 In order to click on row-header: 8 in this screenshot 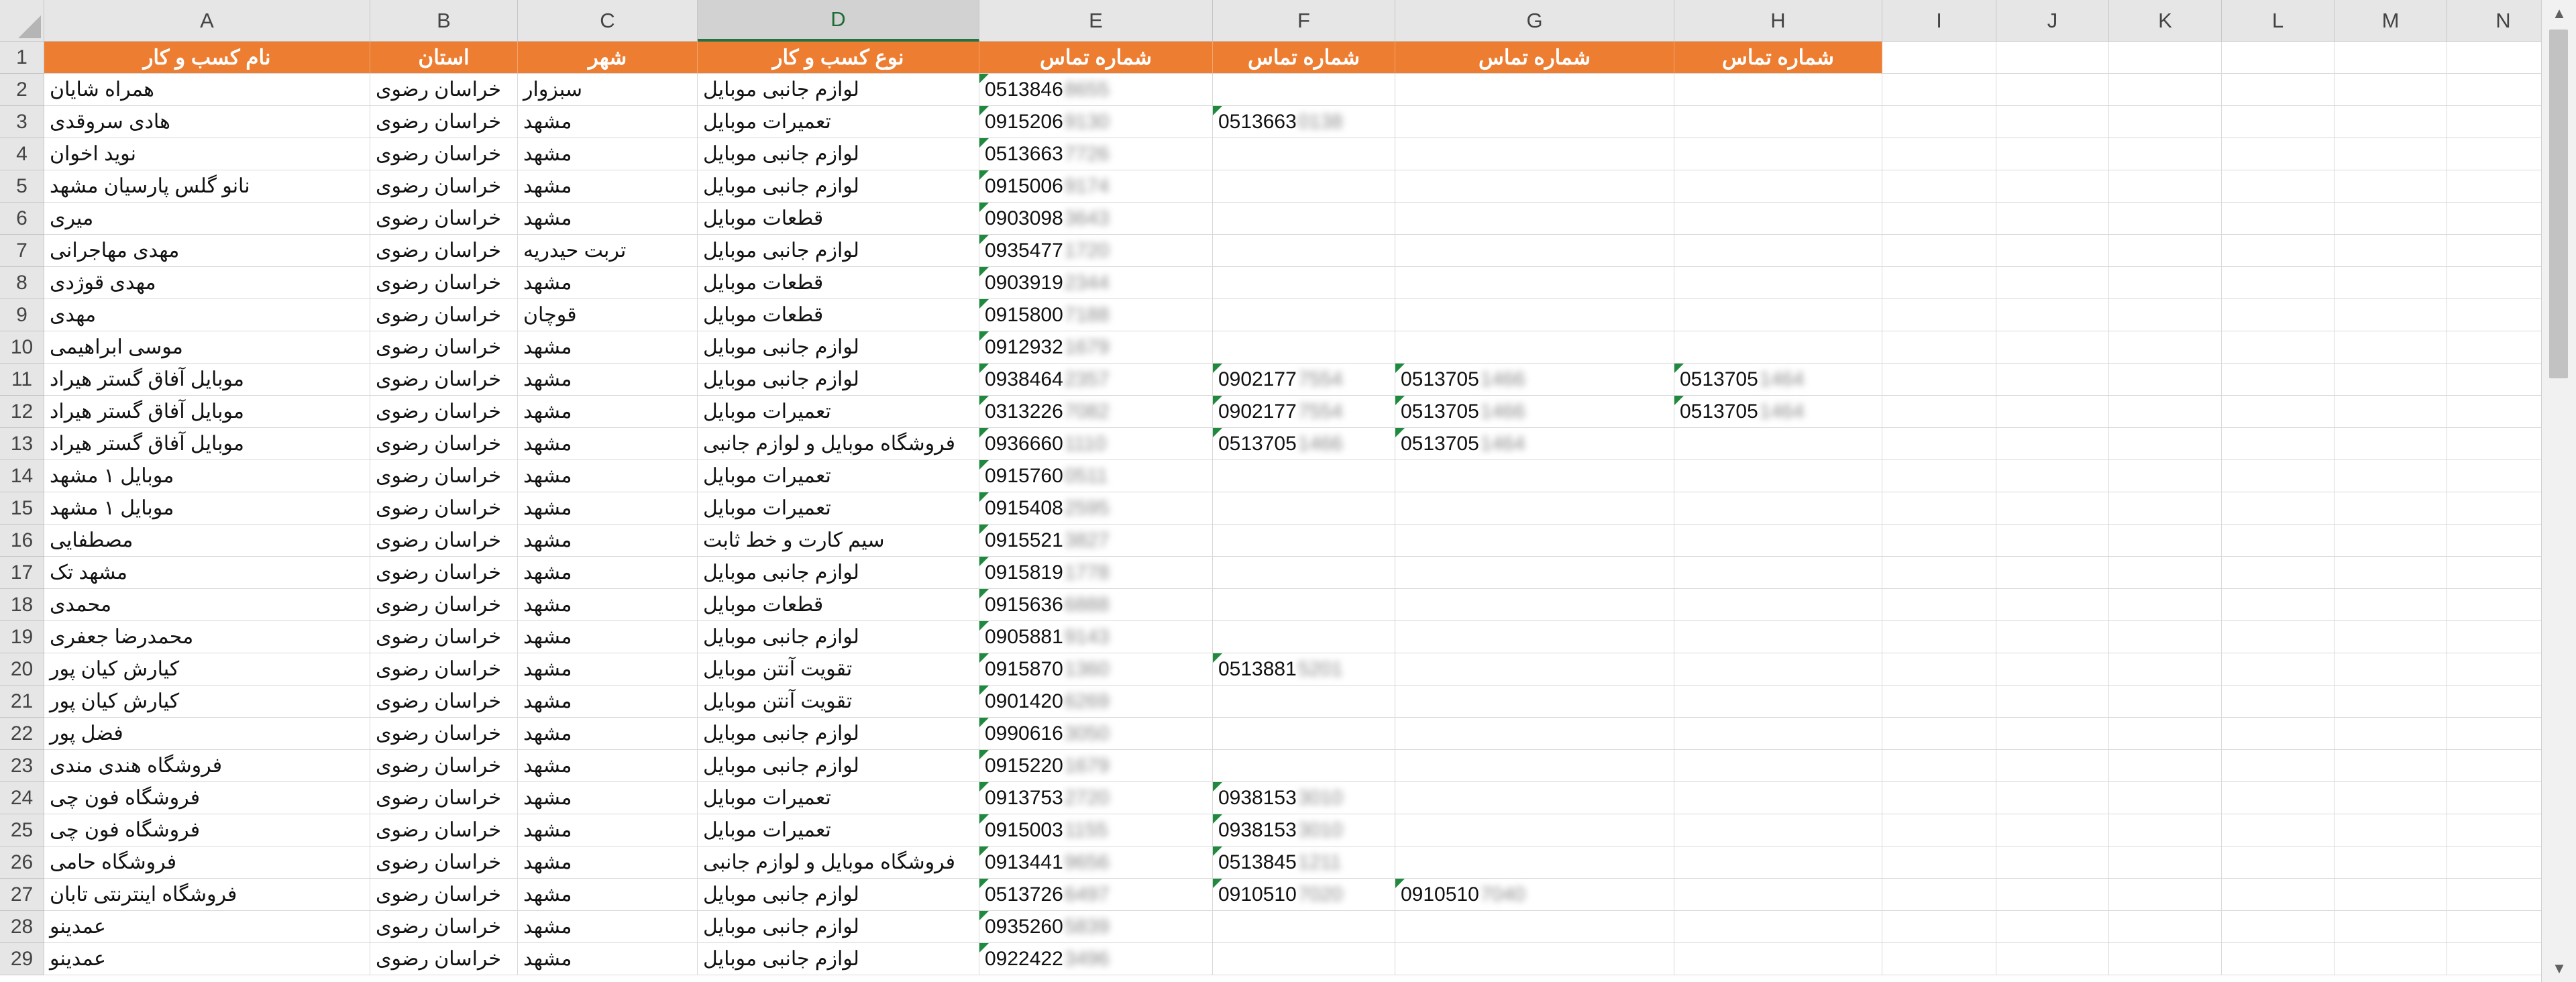, I will do `click(22, 283)`.